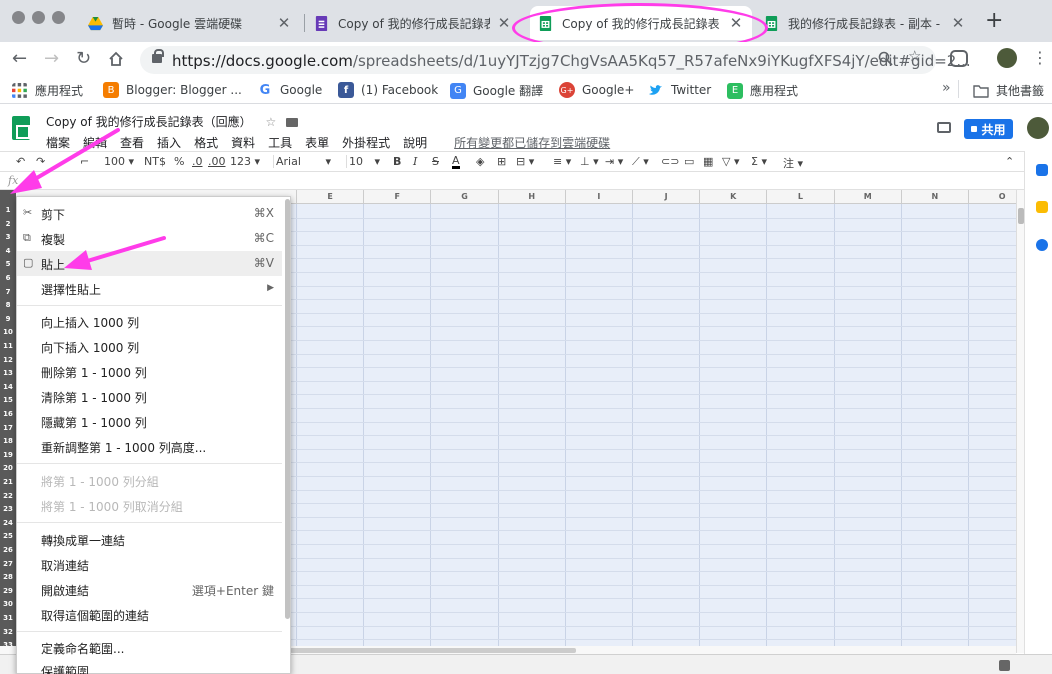 This screenshot has width=1052, height=674. Describe the element at coordinates (8, 264) in the screenshot. I see `row-header: 5` at that location.